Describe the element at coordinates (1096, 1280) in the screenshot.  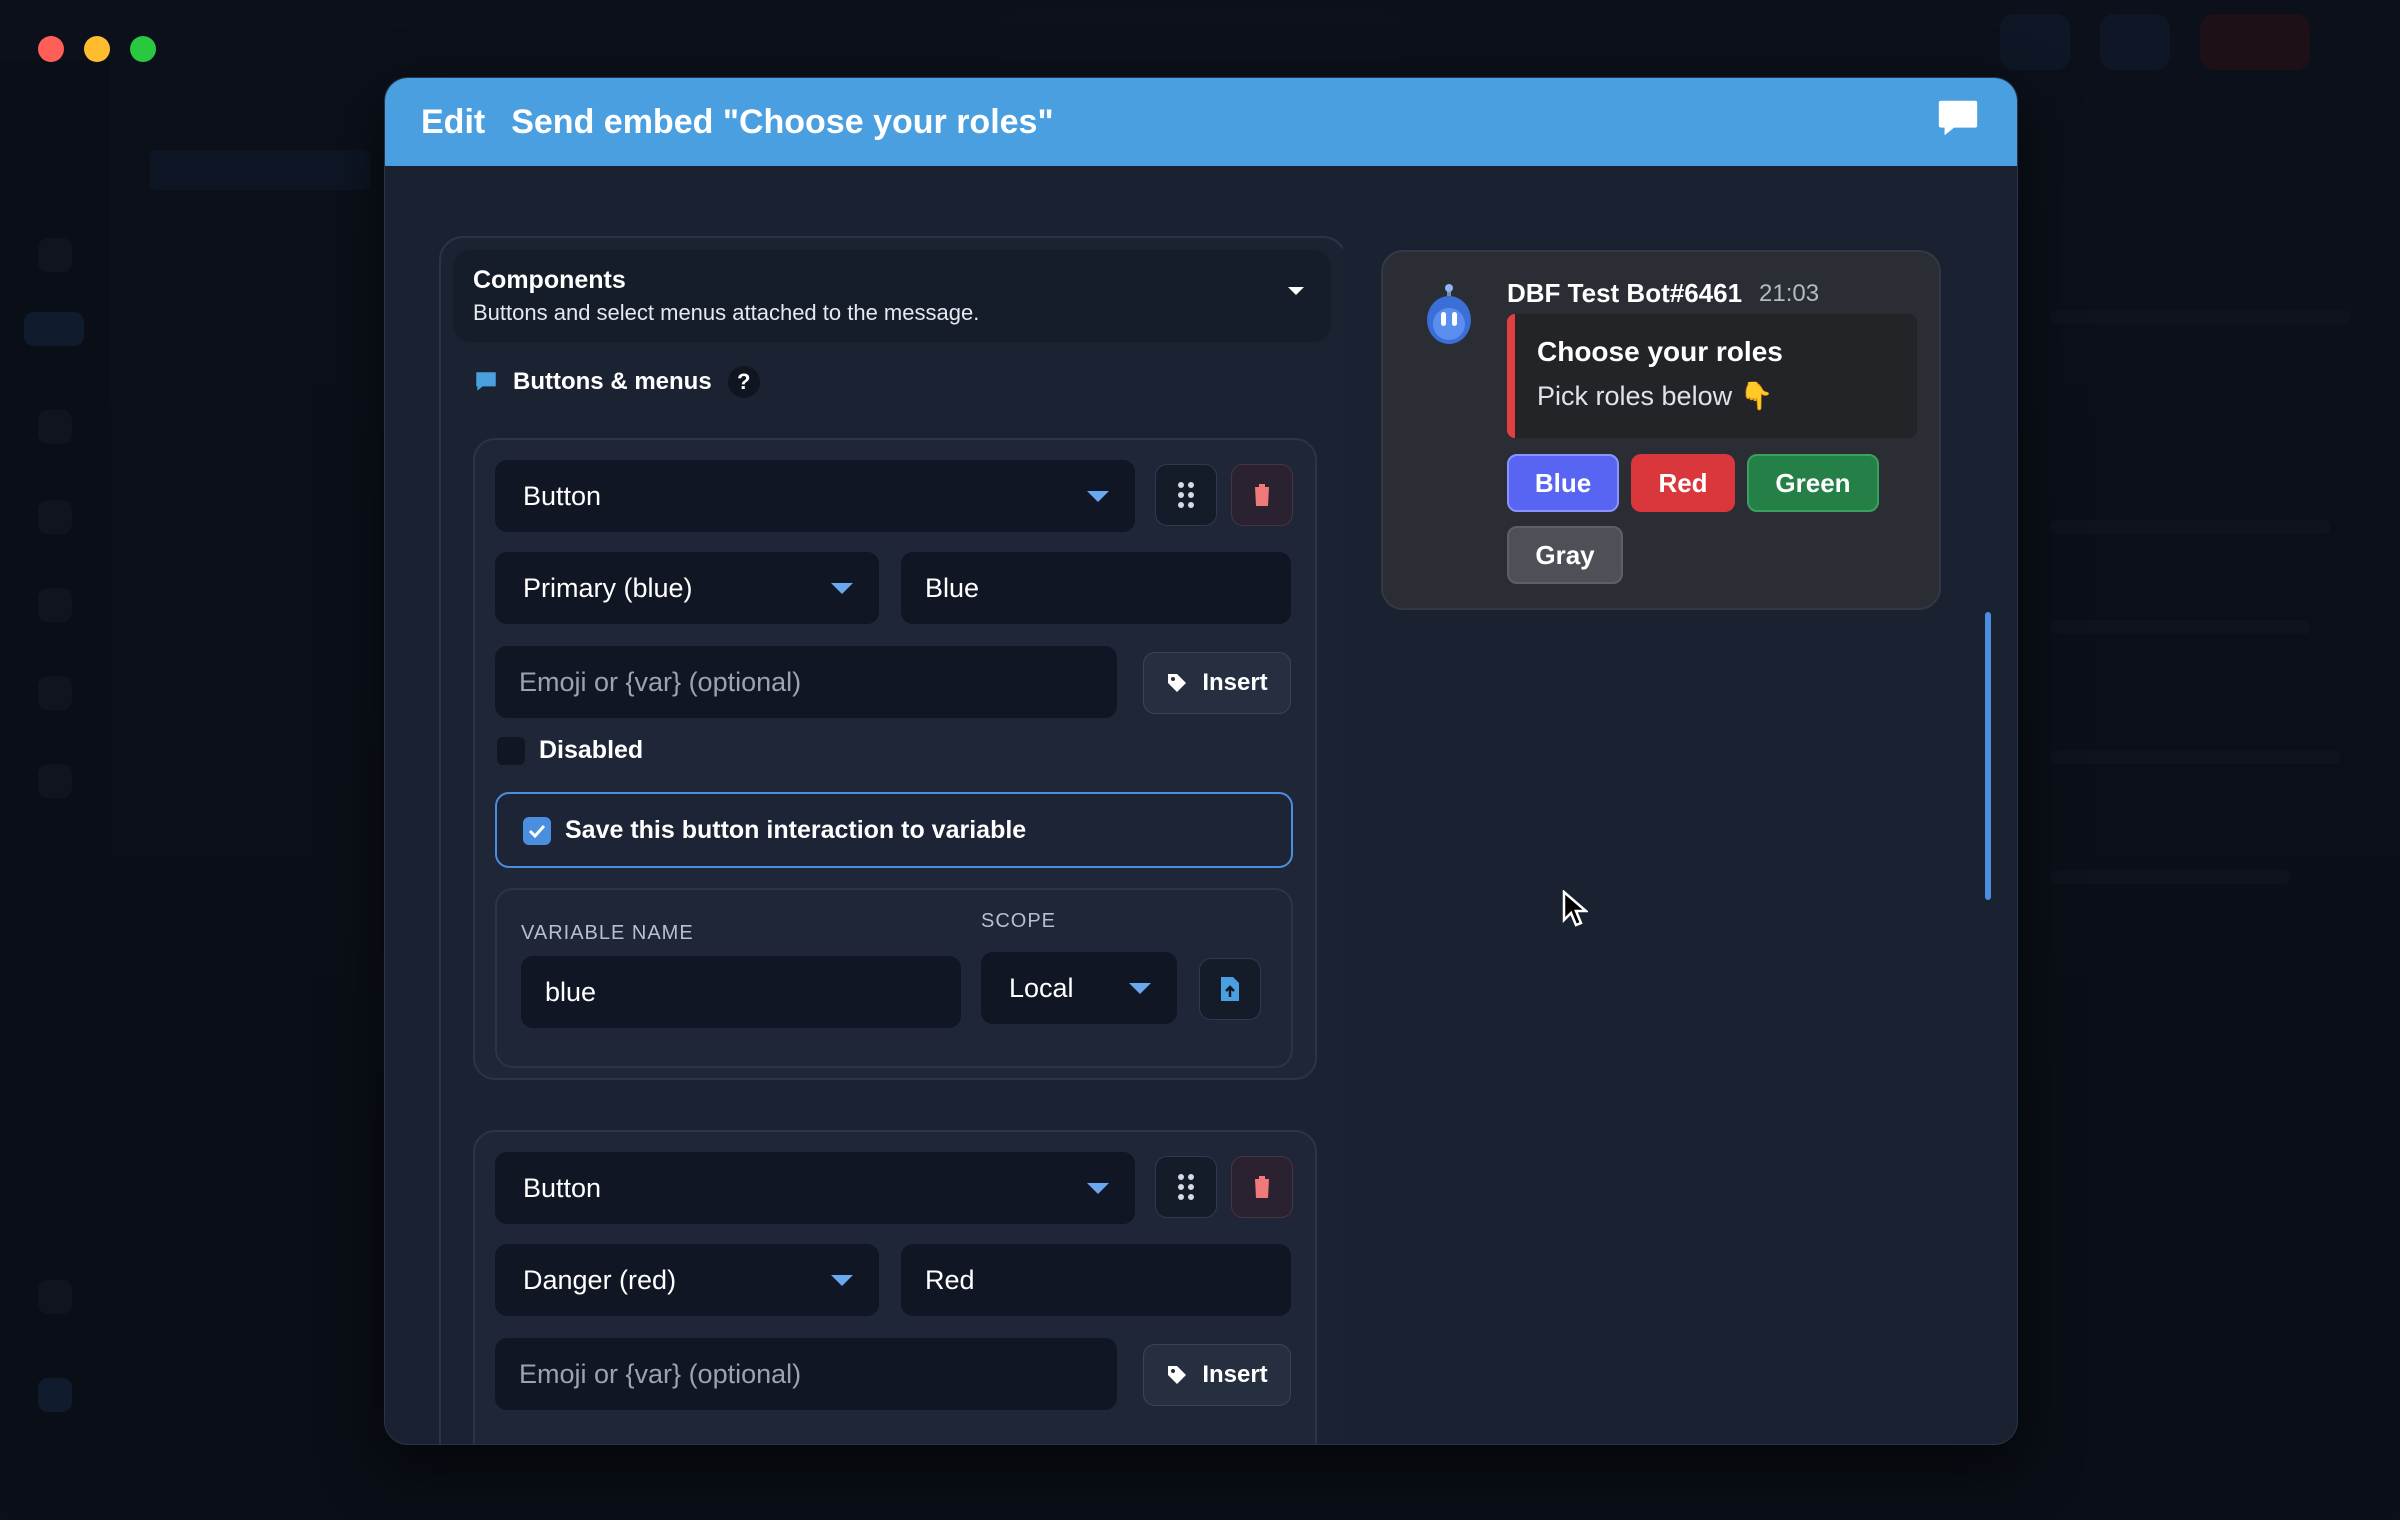
I see `button-label-input: Red` at that location.